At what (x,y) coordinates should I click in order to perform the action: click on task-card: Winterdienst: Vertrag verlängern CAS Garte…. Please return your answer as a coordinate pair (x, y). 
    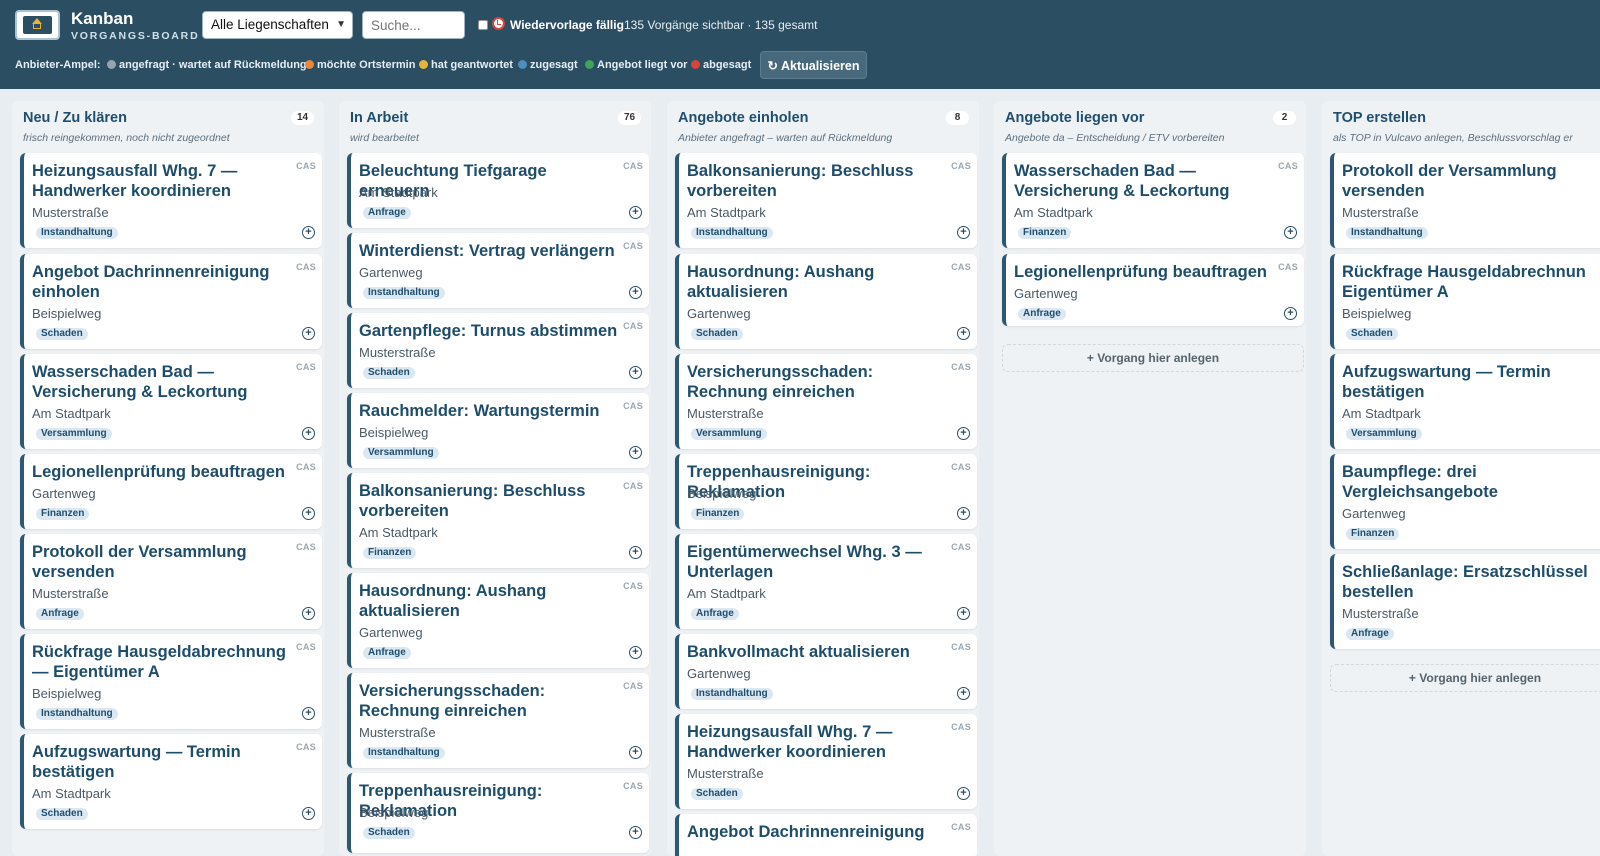
    Looking at the image, I should click on (498, 270).